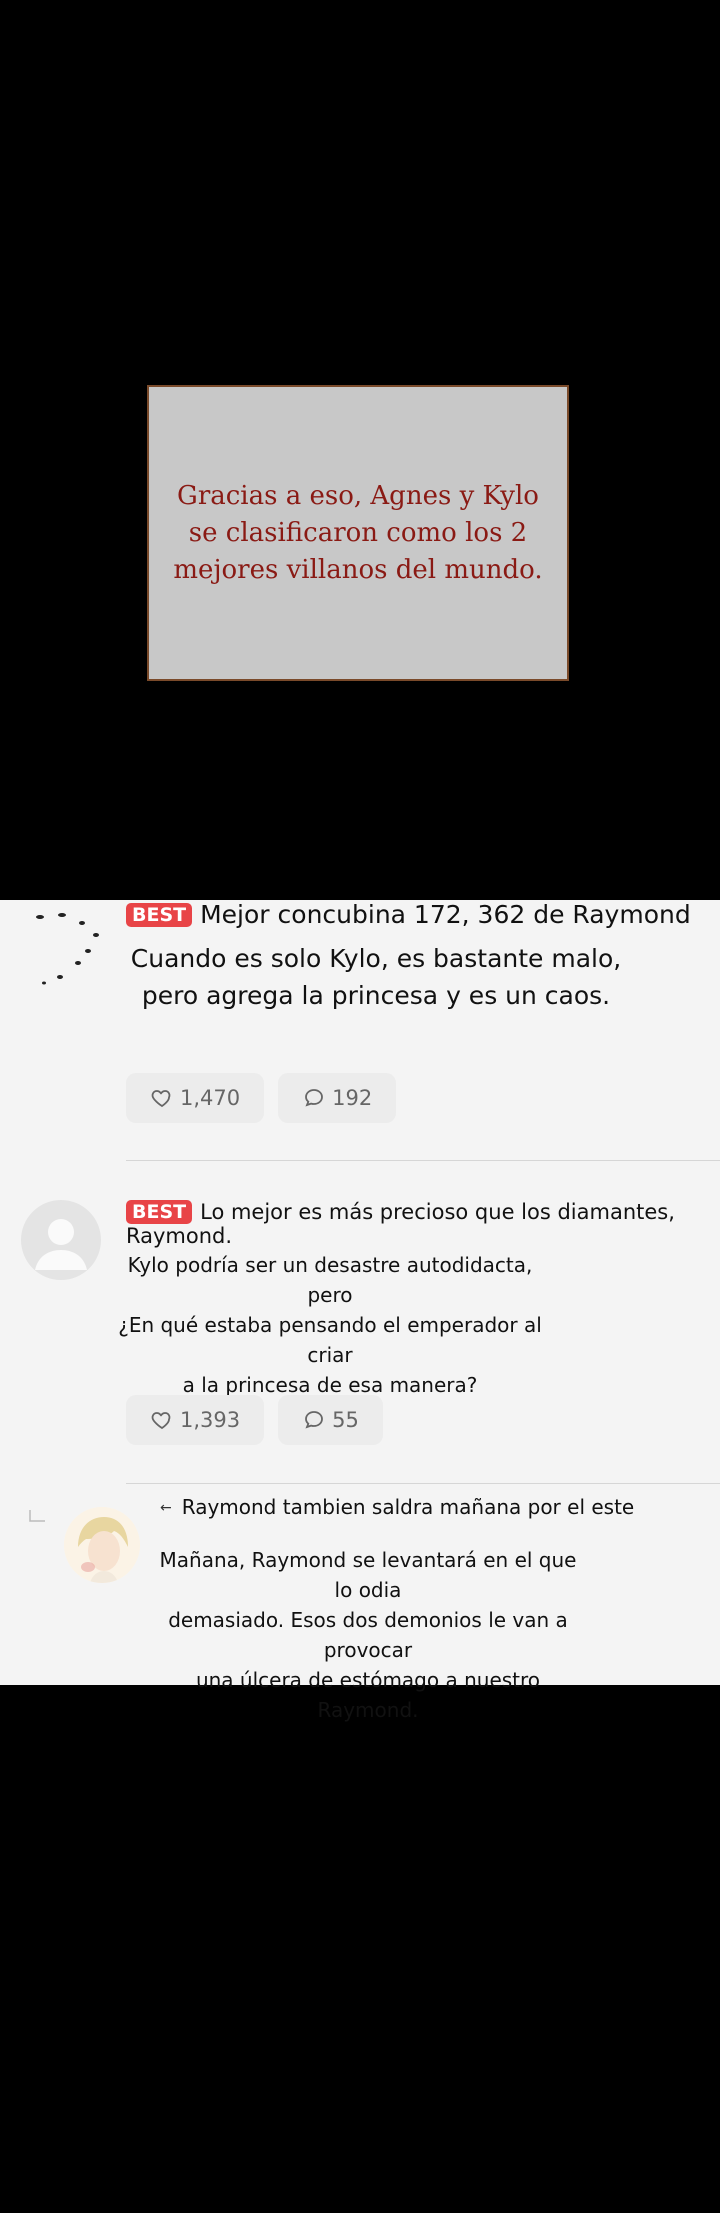 The width and height of the screenshot is (720, 2213). I want to click on like-button: 1,393, so click(195, 1420).